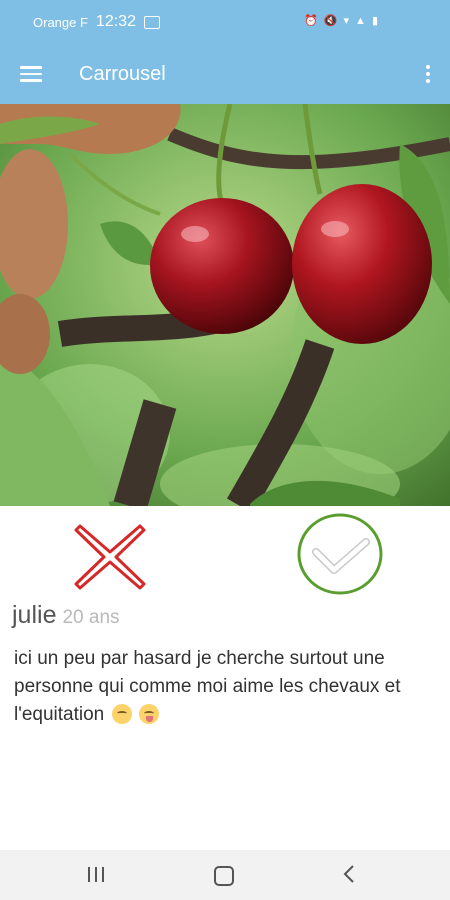 The height and width of the screenshot is (900, 450). Describe the element at coordinates (341, 21) in the screenshot. I see `status-icons: ⏰ 🔇 ▾ ▲ ▮` at that location.